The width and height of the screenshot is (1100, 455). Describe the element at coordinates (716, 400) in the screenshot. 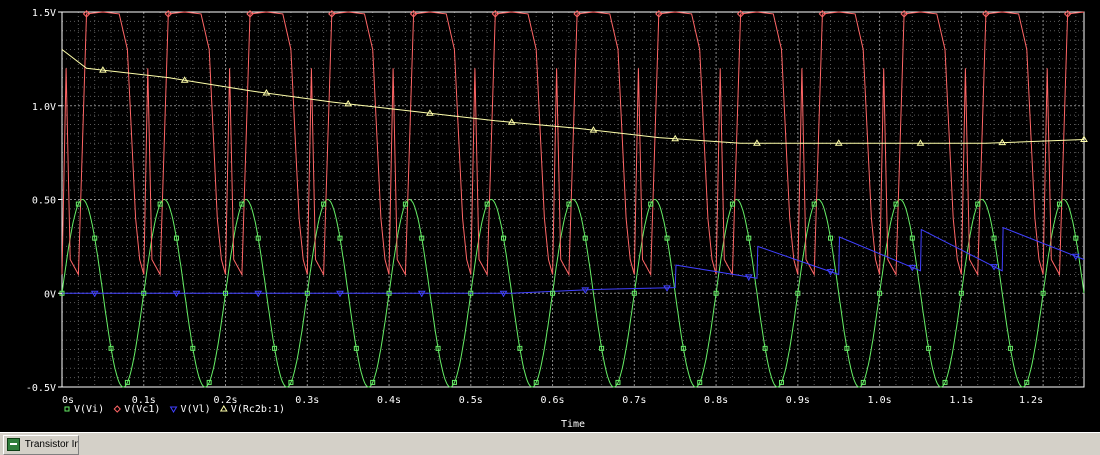

I see `x-tick-label: 0.8s` at that location.